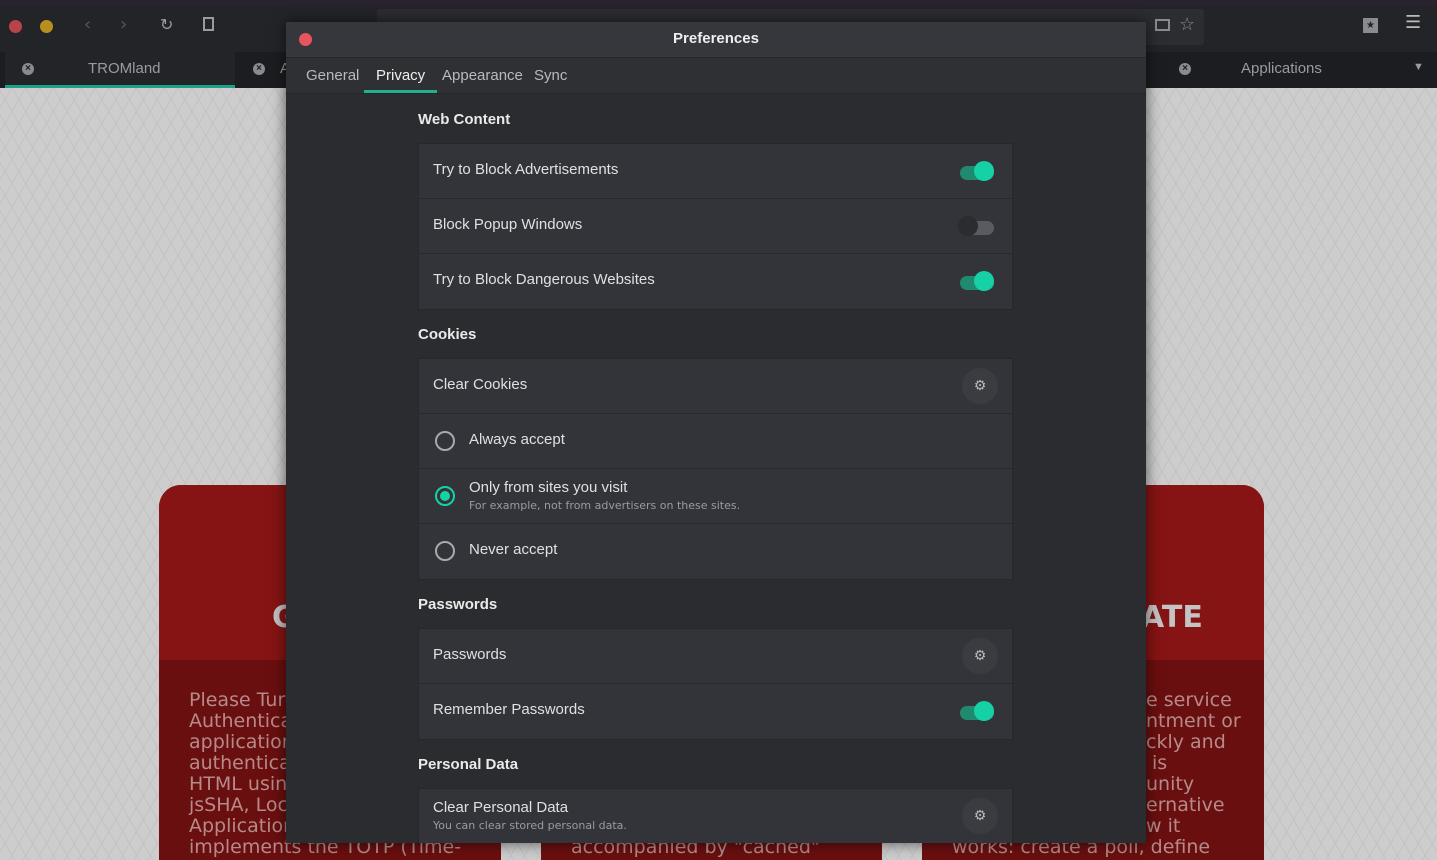  I want to click on section-passwords: Passwords, so click(458, 604).